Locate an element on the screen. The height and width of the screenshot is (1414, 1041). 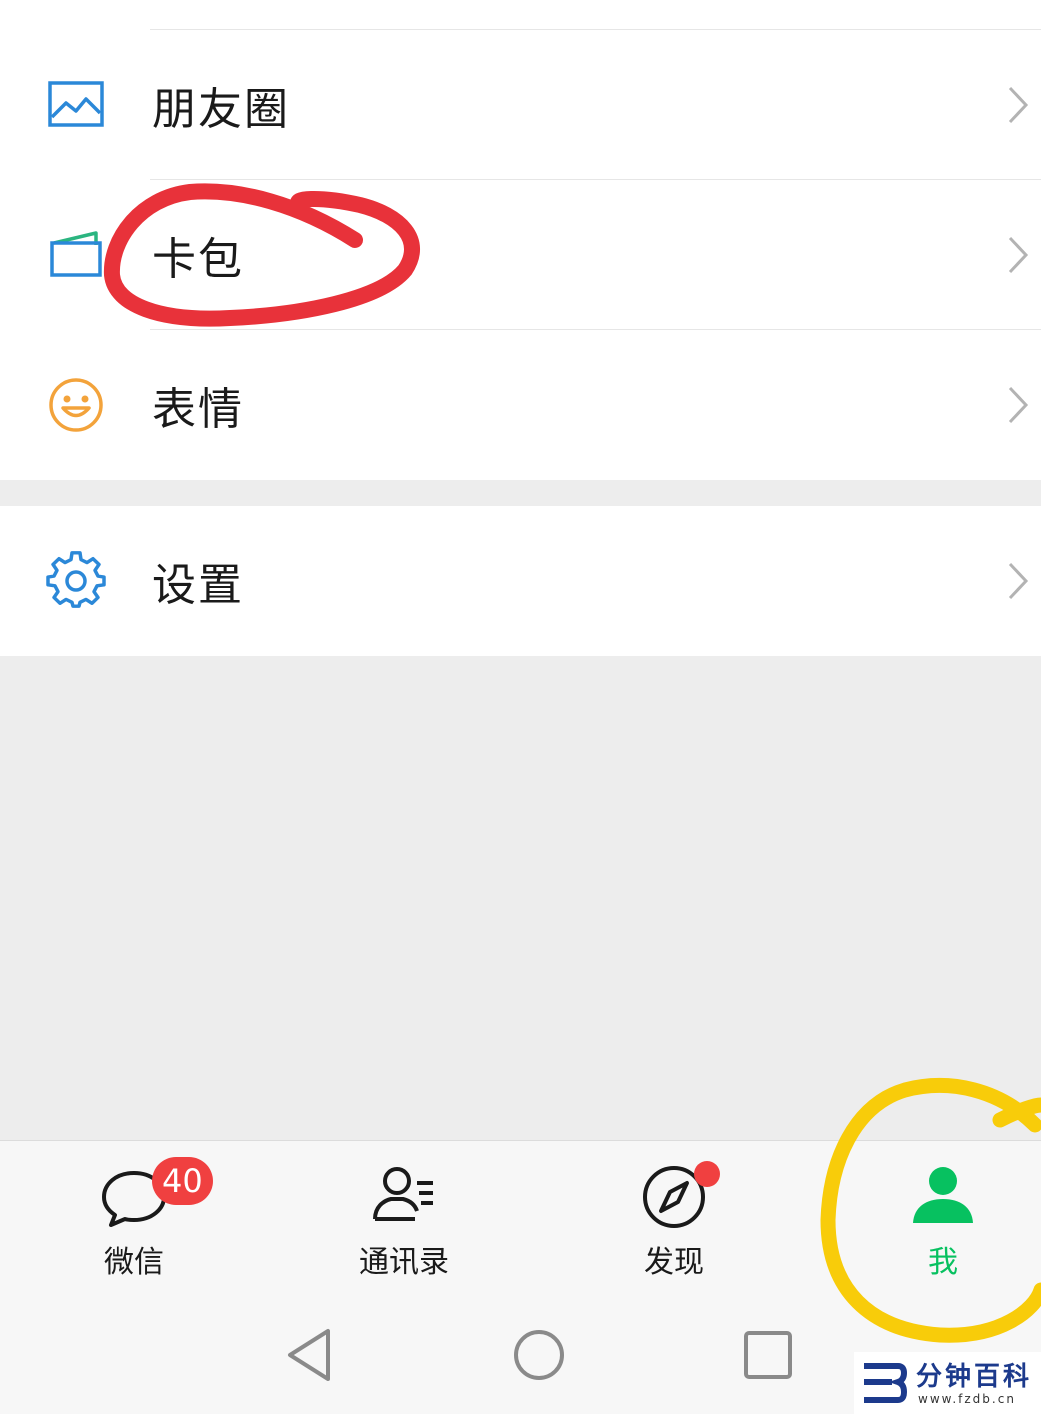
tab-contacts: 通讯录 is located at coordinates (404, 1221).